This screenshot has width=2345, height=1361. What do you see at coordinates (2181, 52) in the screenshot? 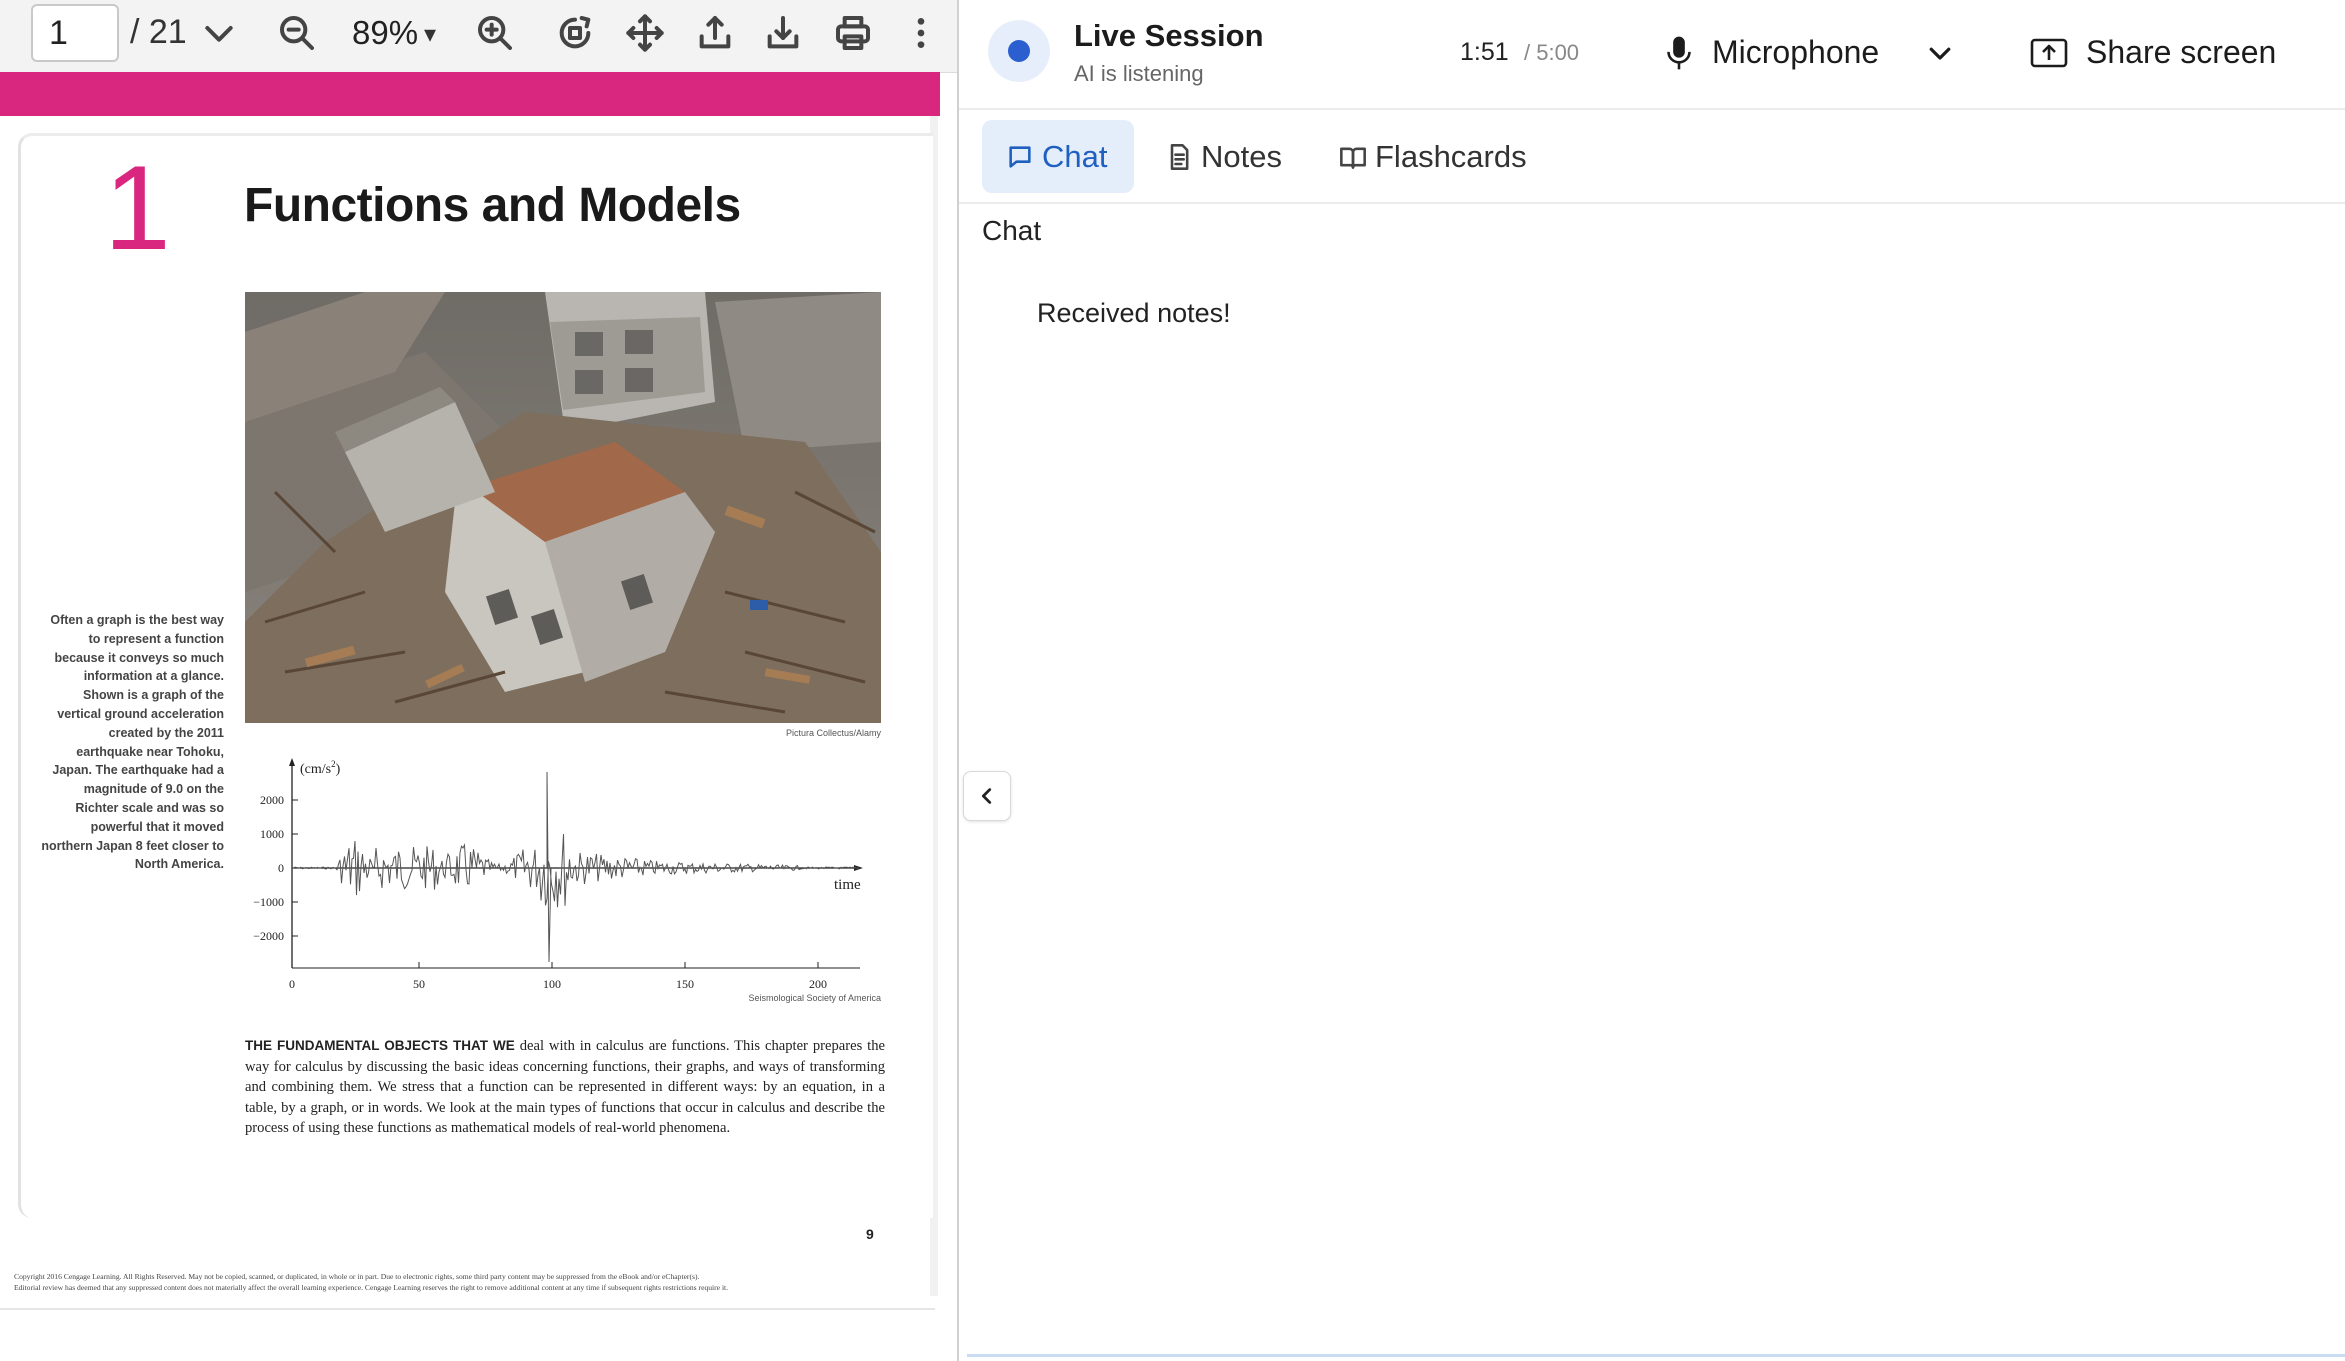
I see `share-screen-label: Share screen` at bounding box center [2181, 52].